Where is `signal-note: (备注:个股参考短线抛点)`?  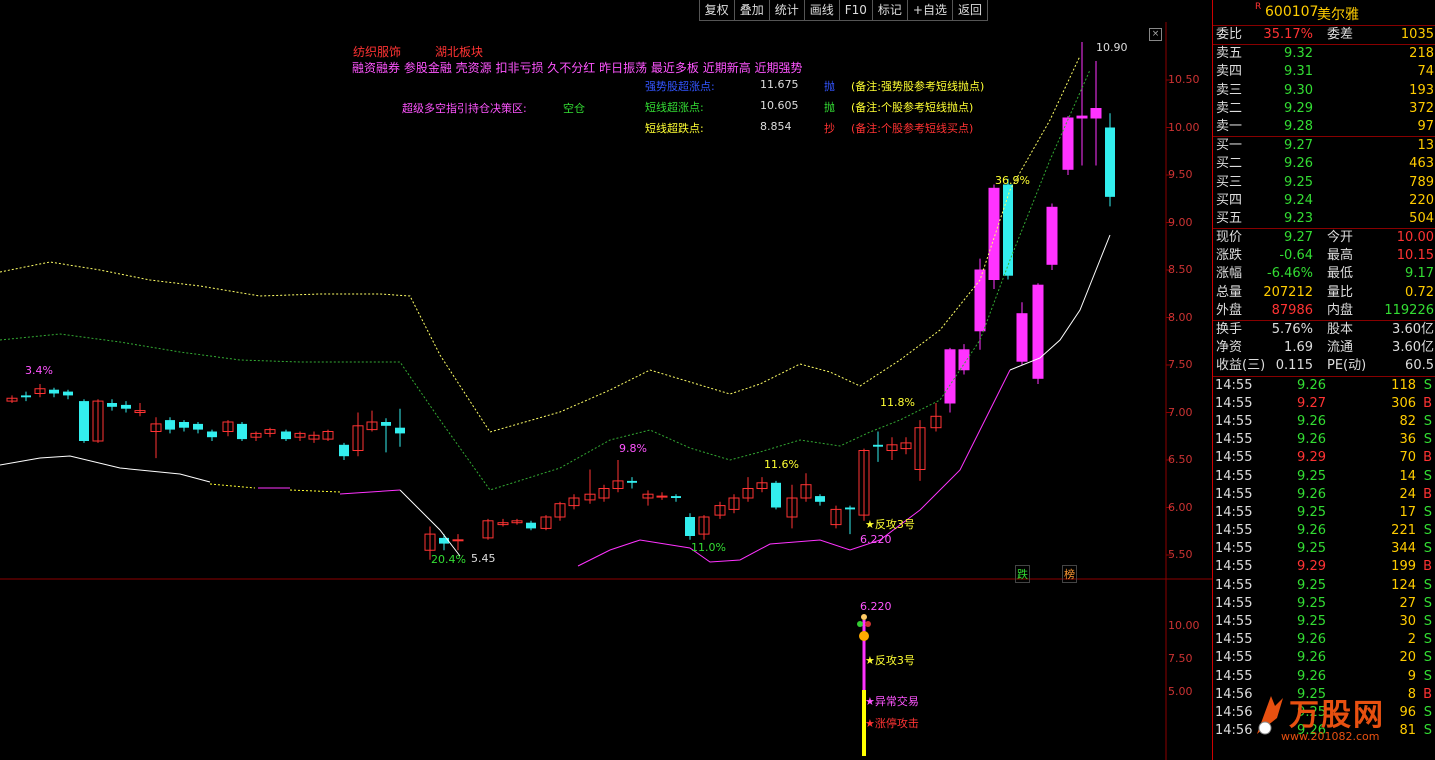 signal-note: (备注:个股参考短线抛点) is located at coordinates (912, 107).